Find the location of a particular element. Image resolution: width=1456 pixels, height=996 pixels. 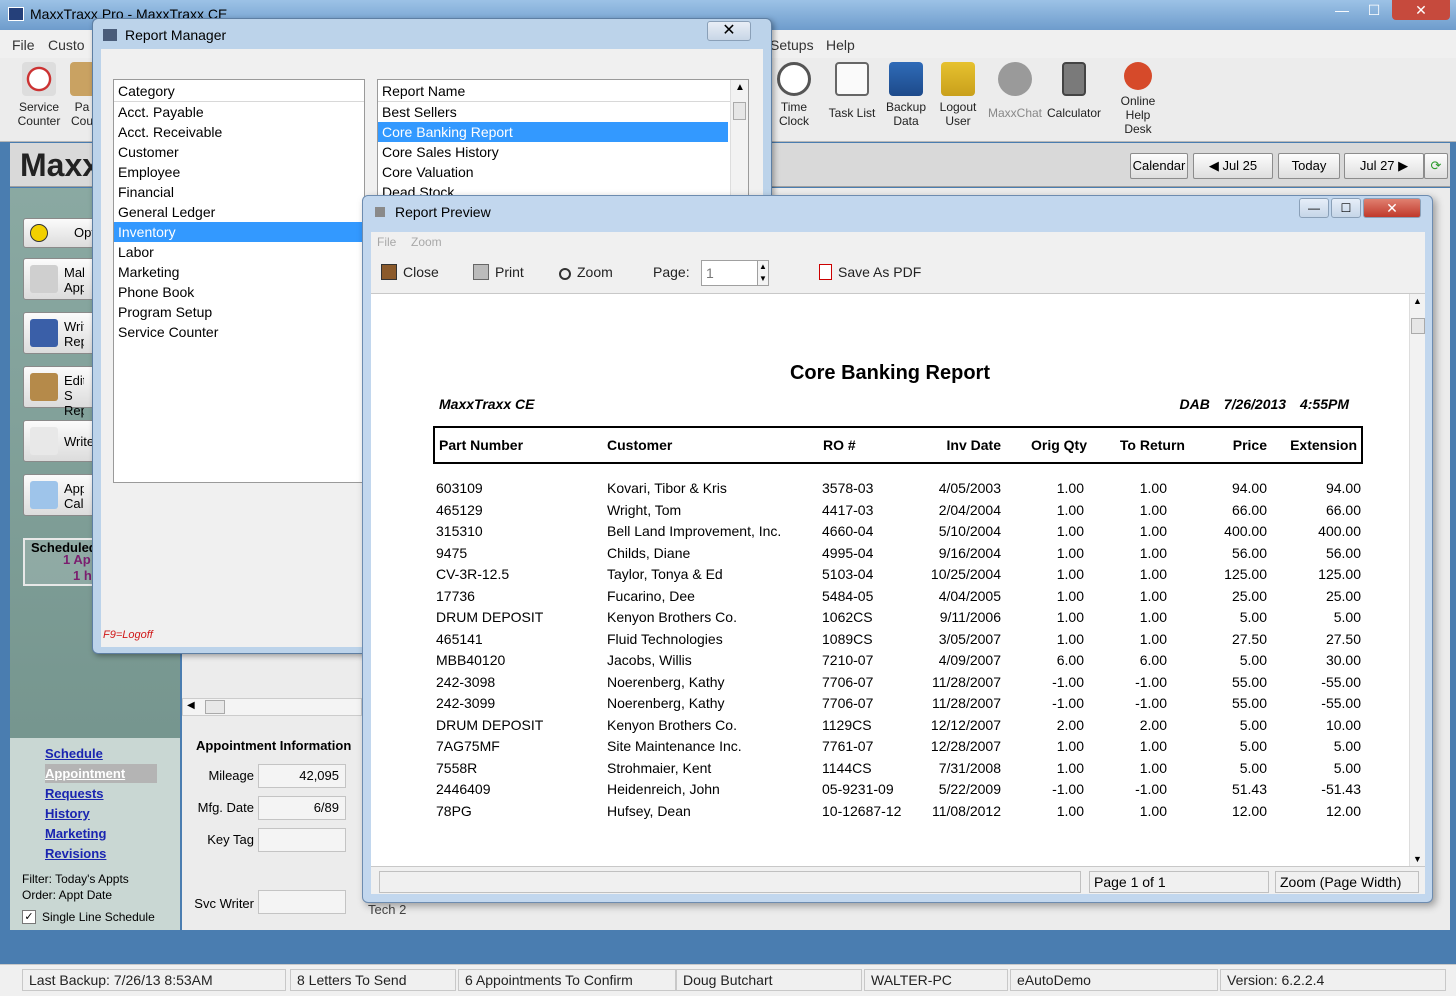

close-icon: ✕ is located at coordinates (729, 31).